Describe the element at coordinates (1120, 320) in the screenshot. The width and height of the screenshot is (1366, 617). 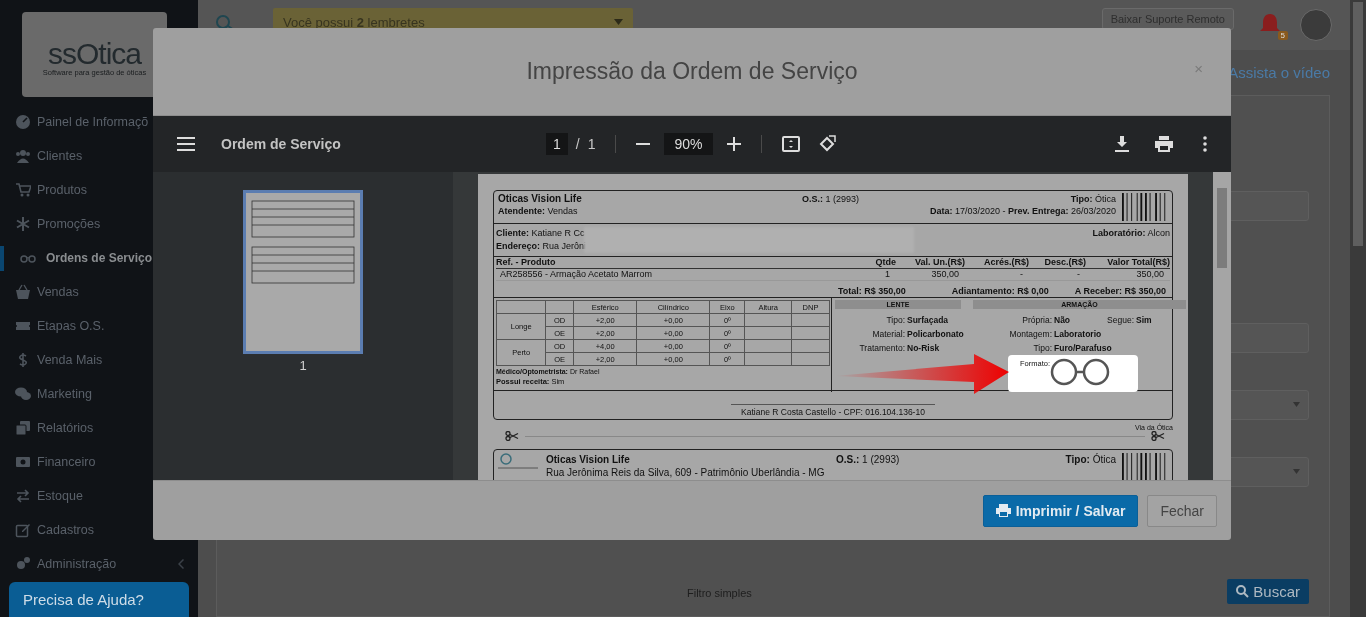
I see `field-label: Segue:` at that location.